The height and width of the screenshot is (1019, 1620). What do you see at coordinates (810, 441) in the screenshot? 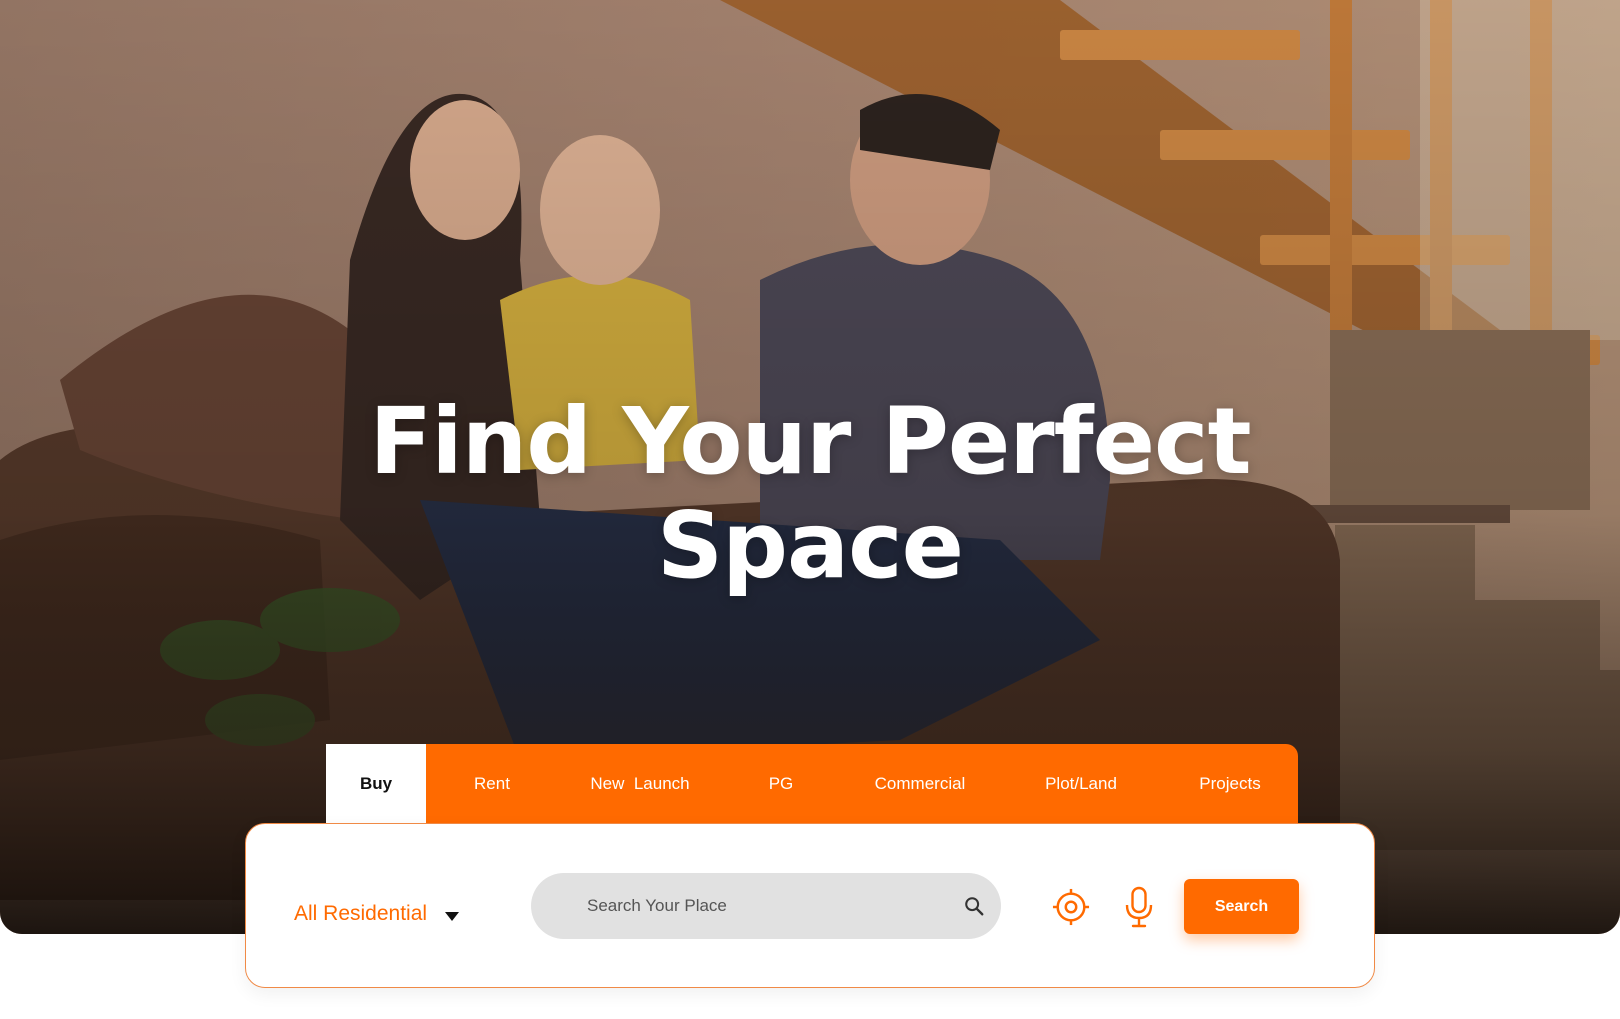
I see `hero-title-line-1: Find Your Perfect` at bounding box center [810, 441].